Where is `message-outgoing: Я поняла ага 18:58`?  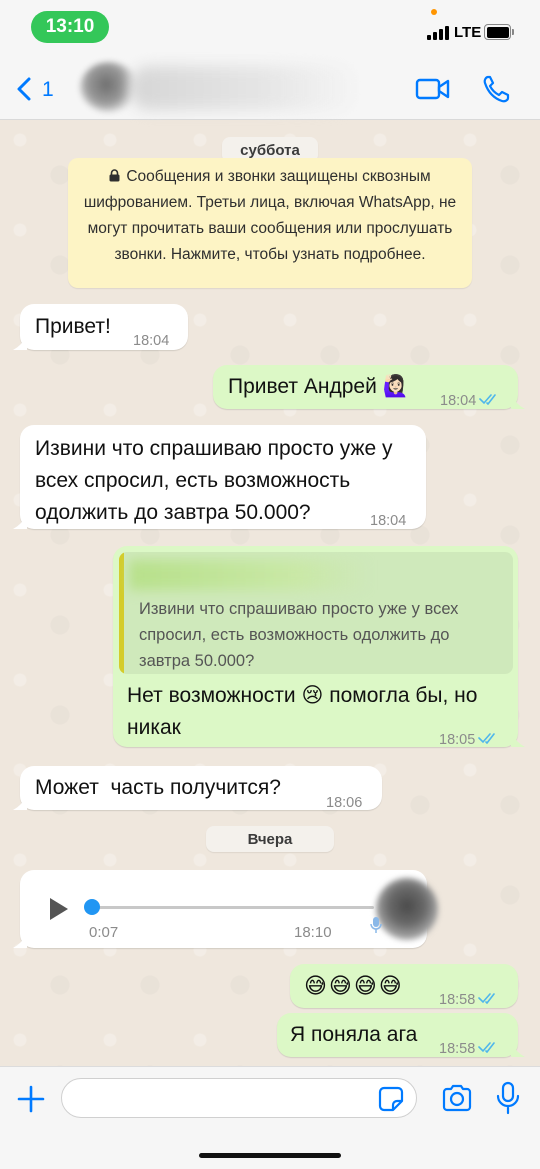
message-outgoing: Я поняла ага 18:58 is located at coordinates (401, 1035).